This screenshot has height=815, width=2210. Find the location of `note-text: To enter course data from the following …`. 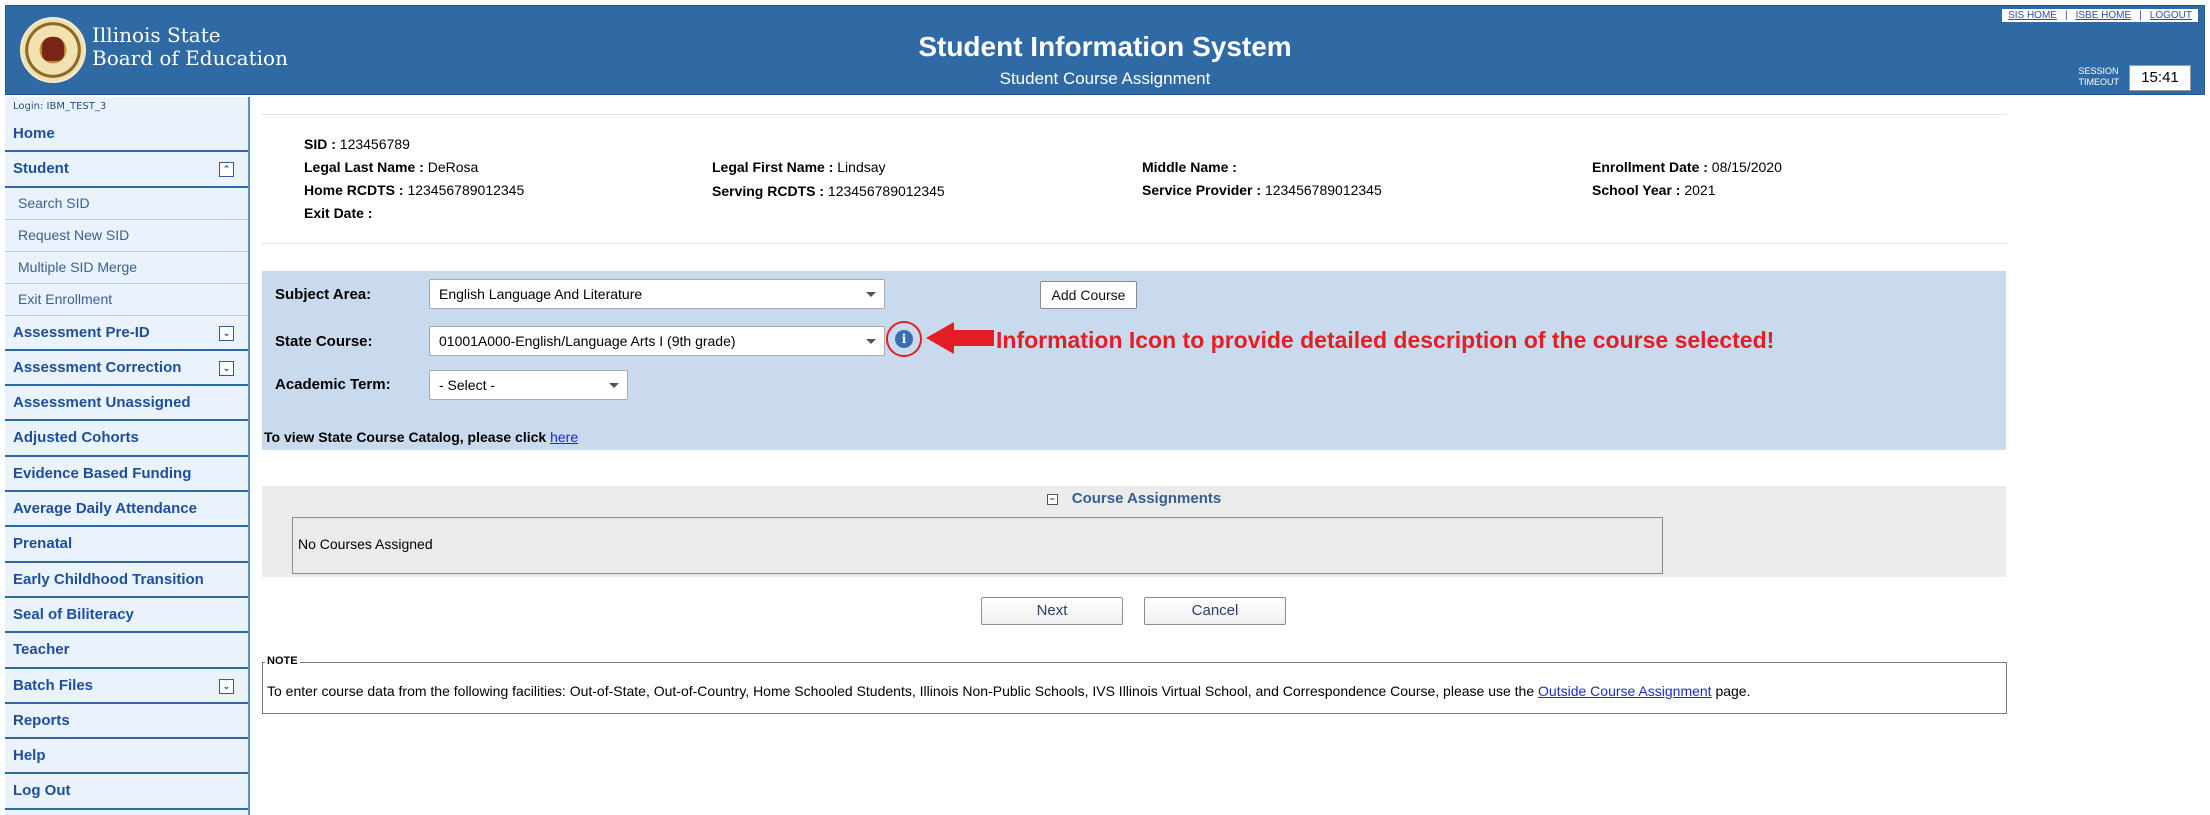

note-text: To enter course data from the following … is located at coordinates (1009, 691).